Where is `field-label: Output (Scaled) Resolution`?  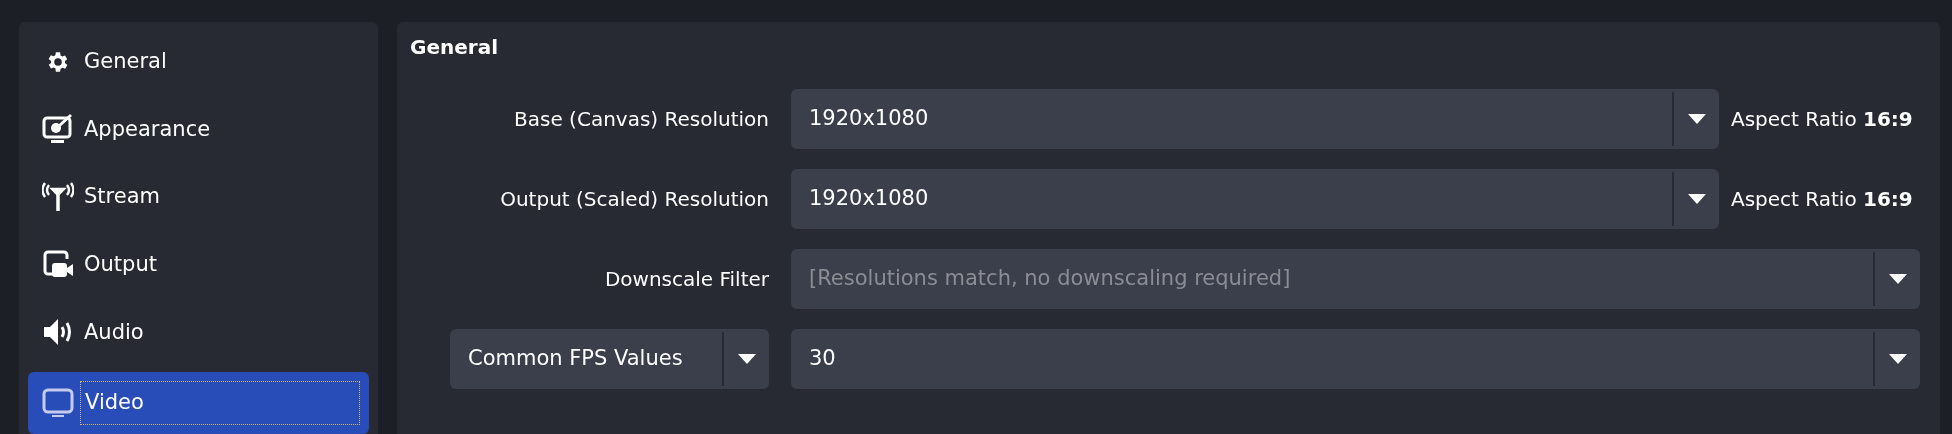
field-label: Output (Scaled) Resolution is located at coordinates (634, 199).